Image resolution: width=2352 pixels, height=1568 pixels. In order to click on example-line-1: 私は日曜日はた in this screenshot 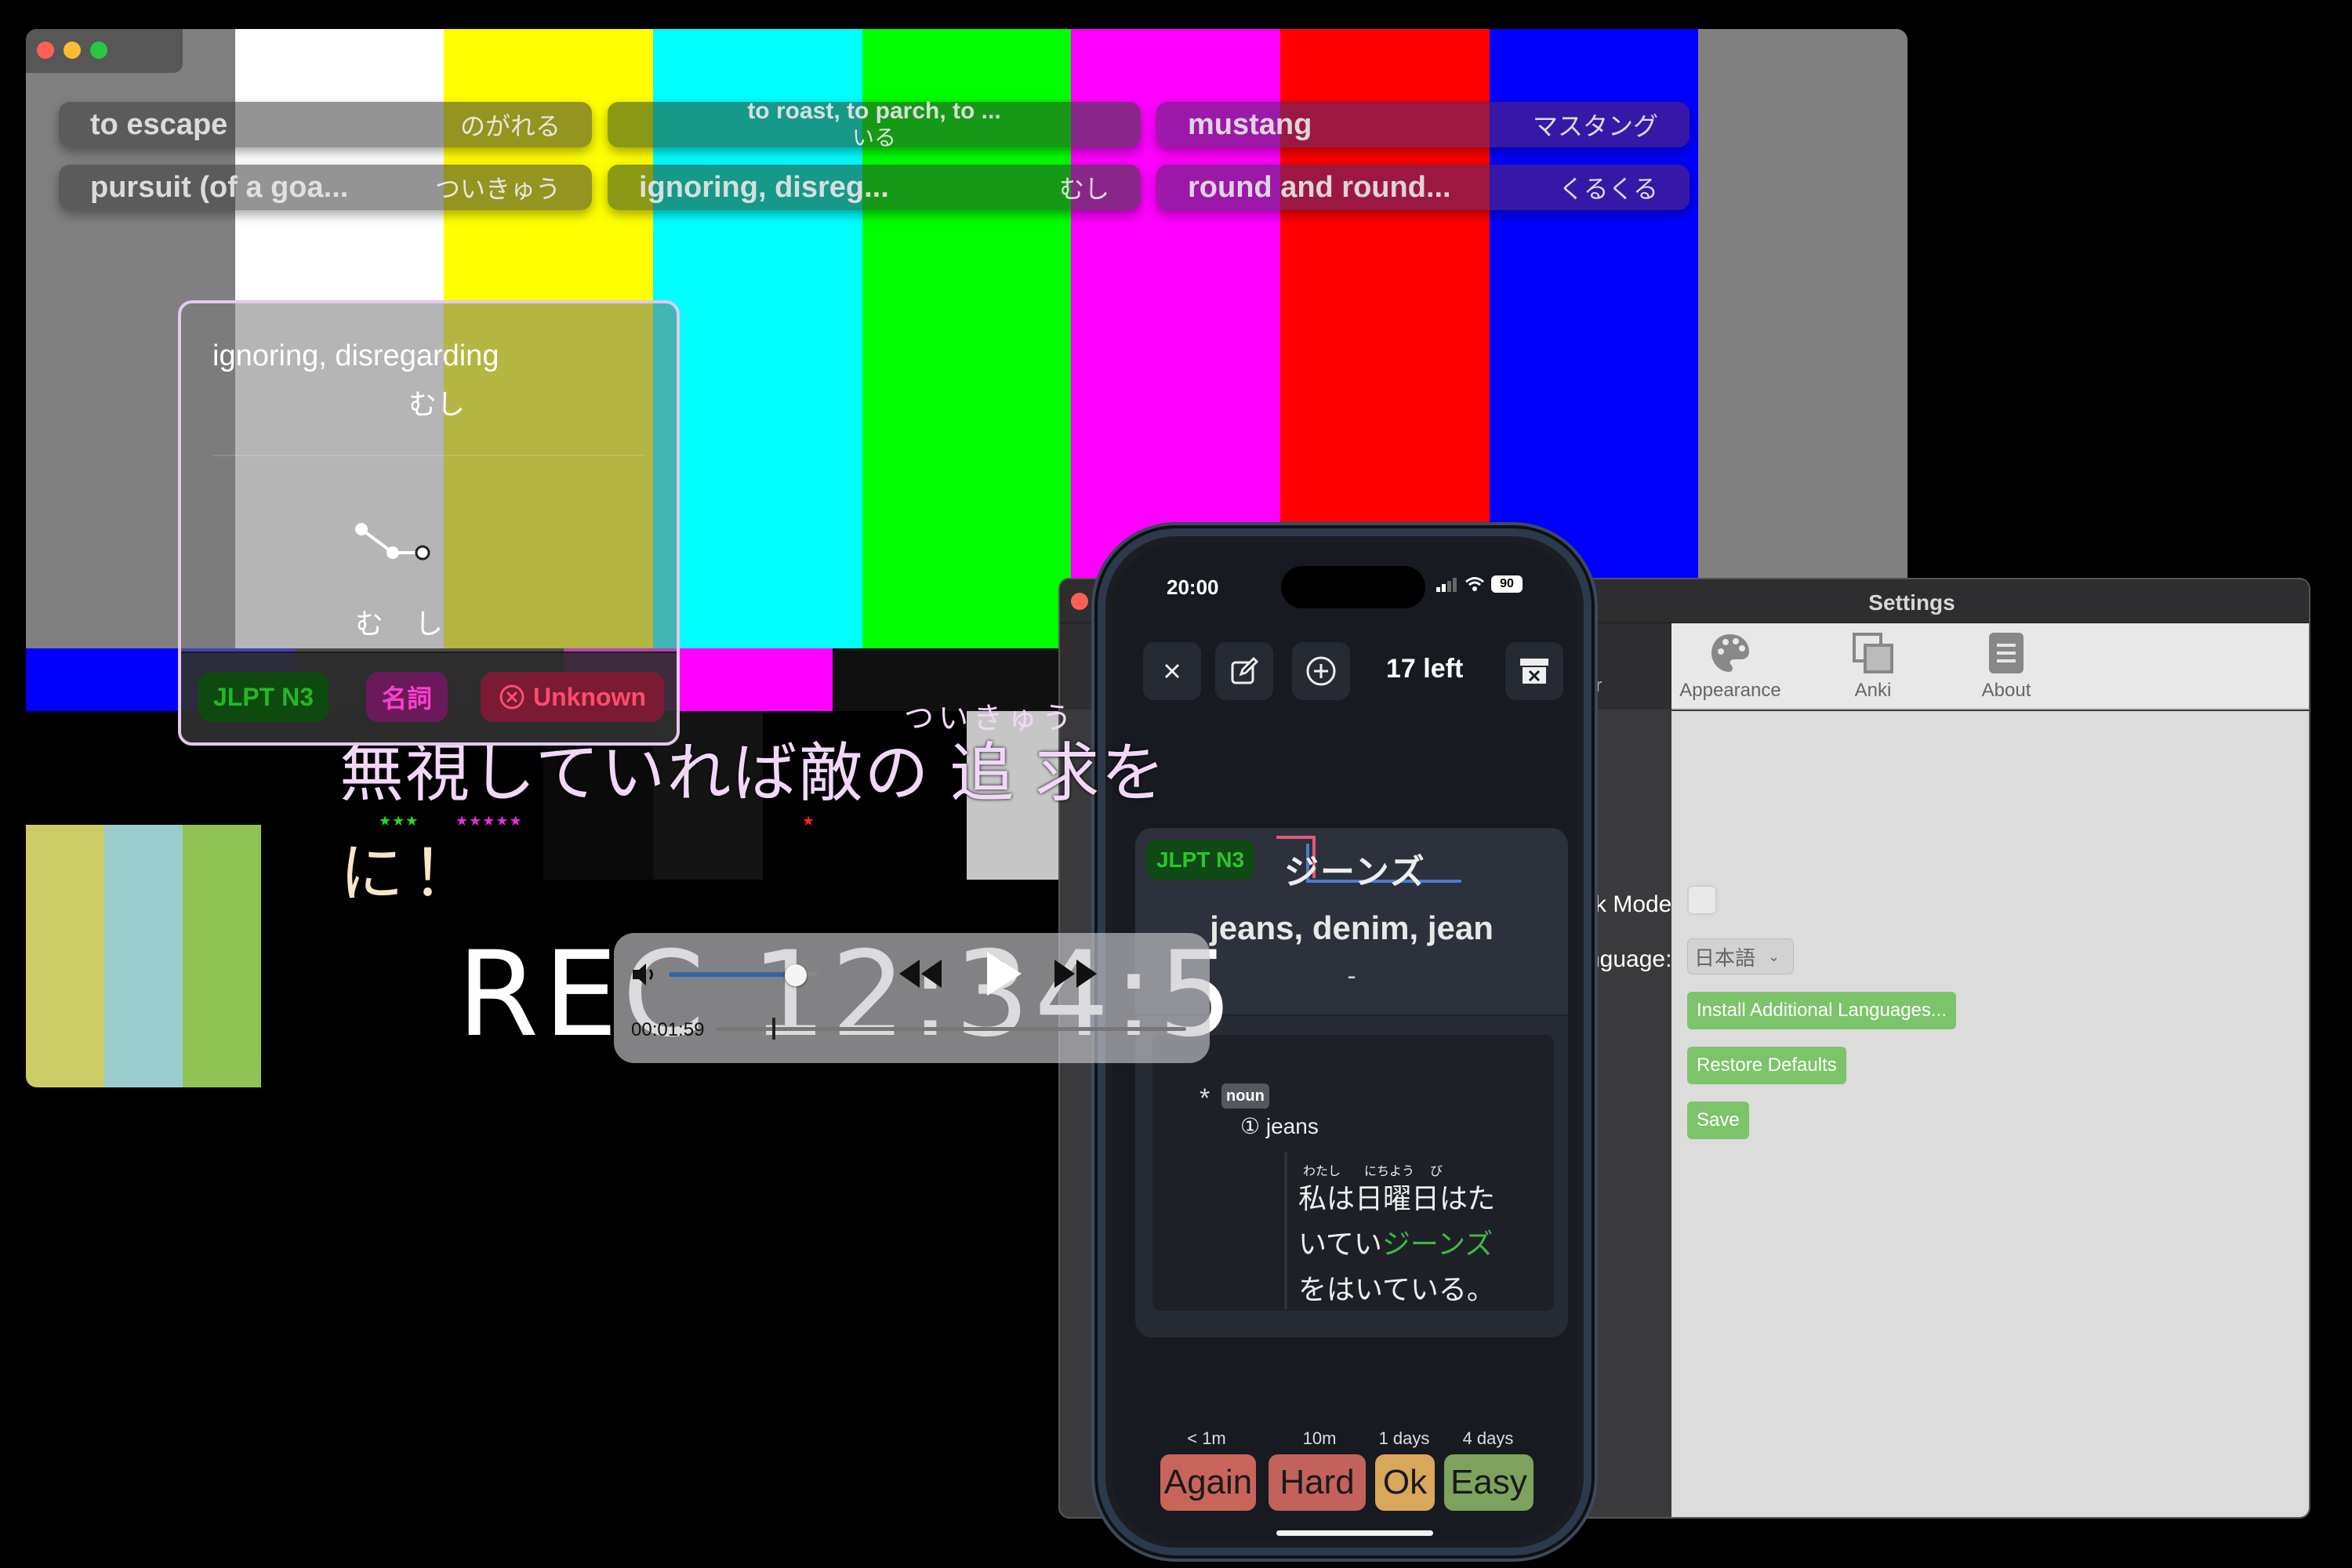, I will do `click(1397, 1198)`.